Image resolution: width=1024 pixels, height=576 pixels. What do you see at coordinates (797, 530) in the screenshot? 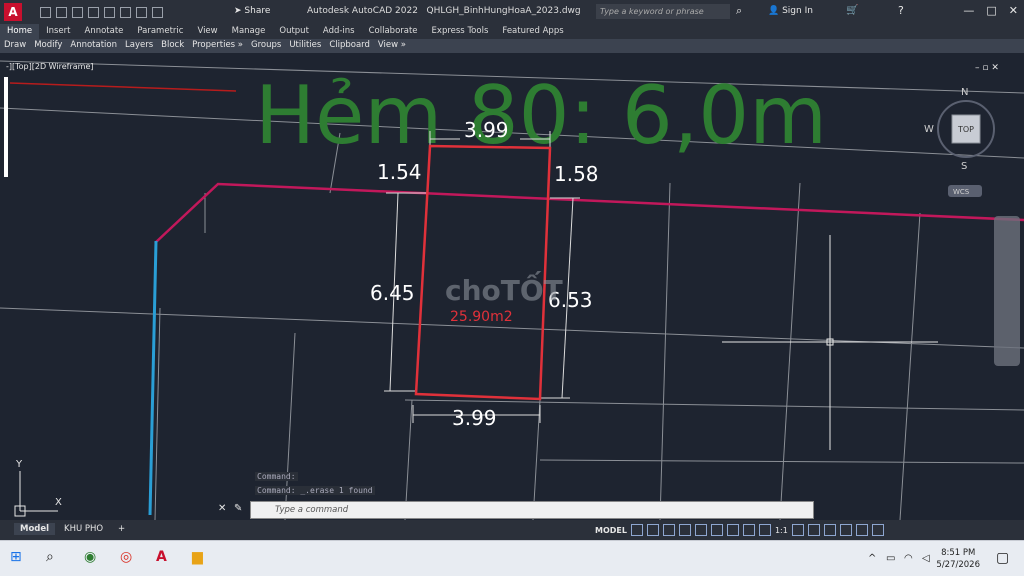
I see `workspace-gear-icon` at bounding box center [797, 530].